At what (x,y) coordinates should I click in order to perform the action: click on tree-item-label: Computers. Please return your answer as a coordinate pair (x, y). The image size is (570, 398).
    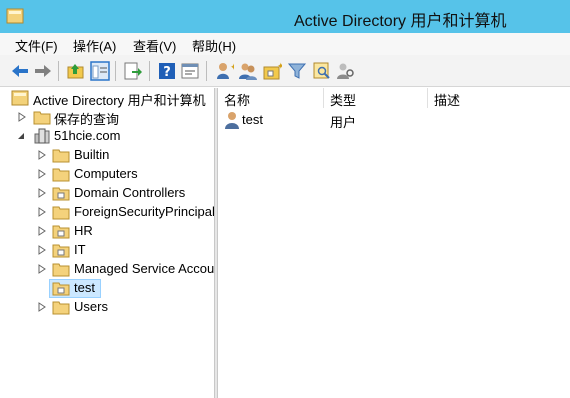
    Looking at the image, I should click on (106, 173).